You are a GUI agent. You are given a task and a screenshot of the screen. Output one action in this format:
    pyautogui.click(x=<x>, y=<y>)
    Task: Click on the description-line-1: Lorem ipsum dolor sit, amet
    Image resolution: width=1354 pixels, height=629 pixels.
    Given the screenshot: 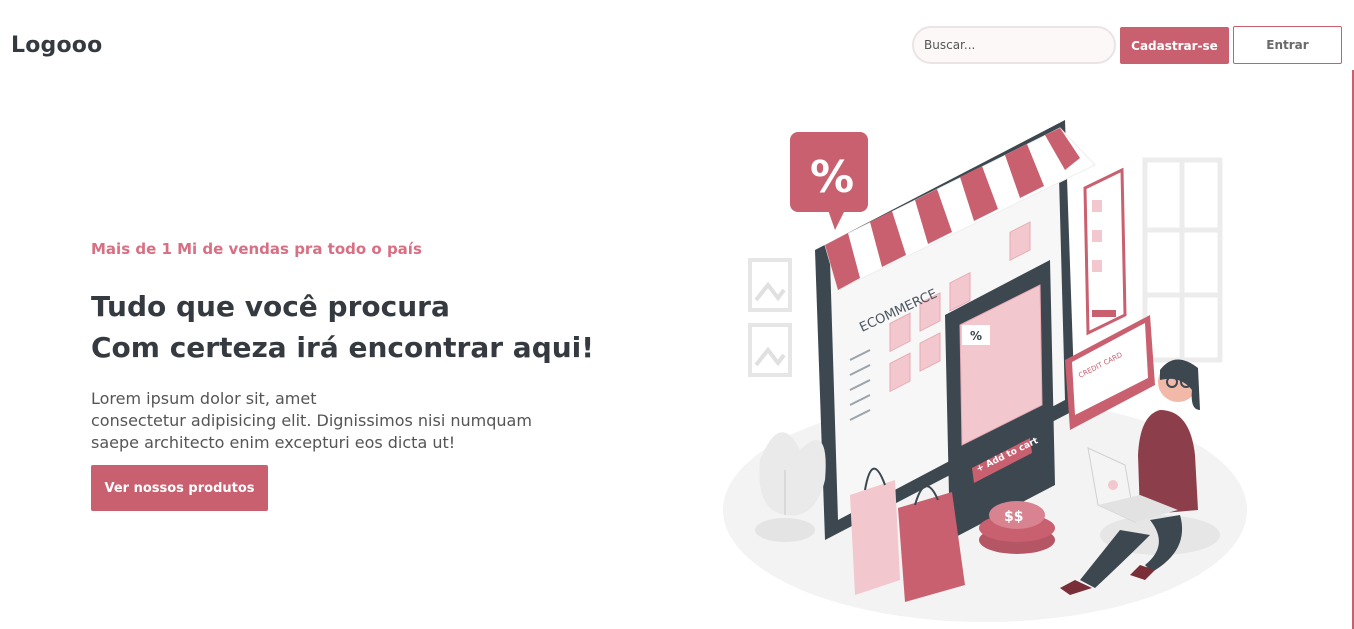 What is the action you would take?
    pyautogui.click(x=204, y=398)
    